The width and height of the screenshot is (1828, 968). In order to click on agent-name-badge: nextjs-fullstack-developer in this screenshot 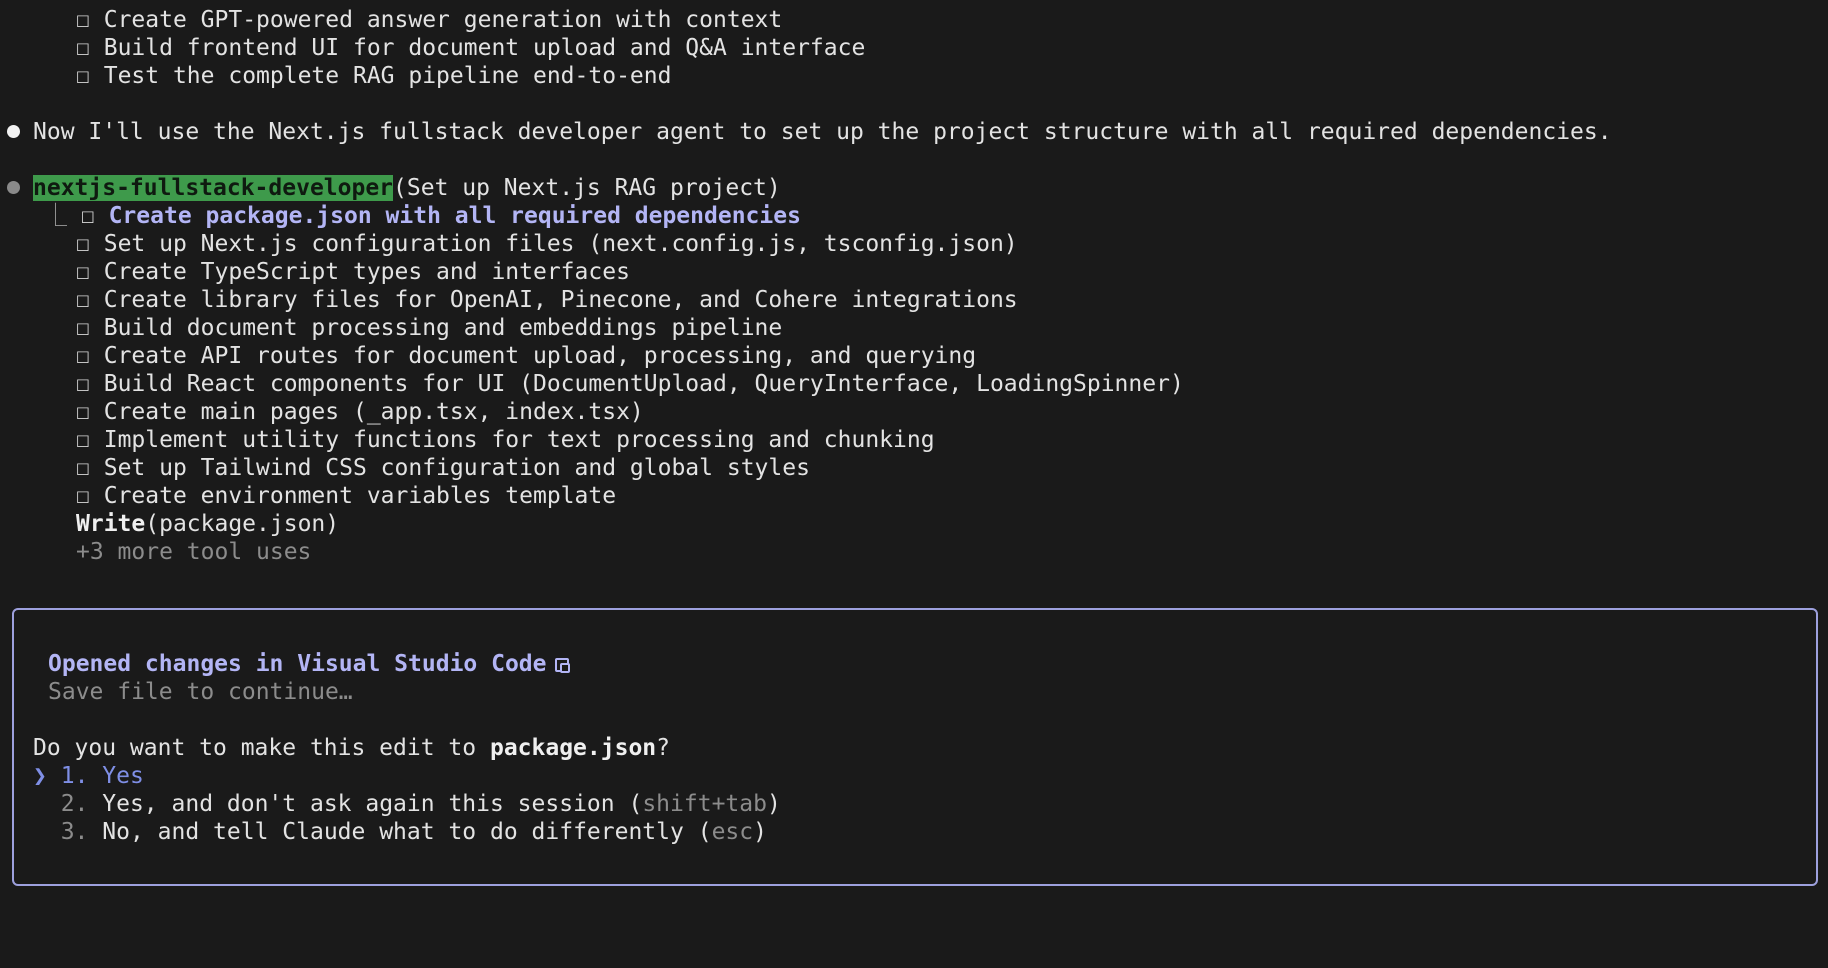, I will do `click(213, 188)`.